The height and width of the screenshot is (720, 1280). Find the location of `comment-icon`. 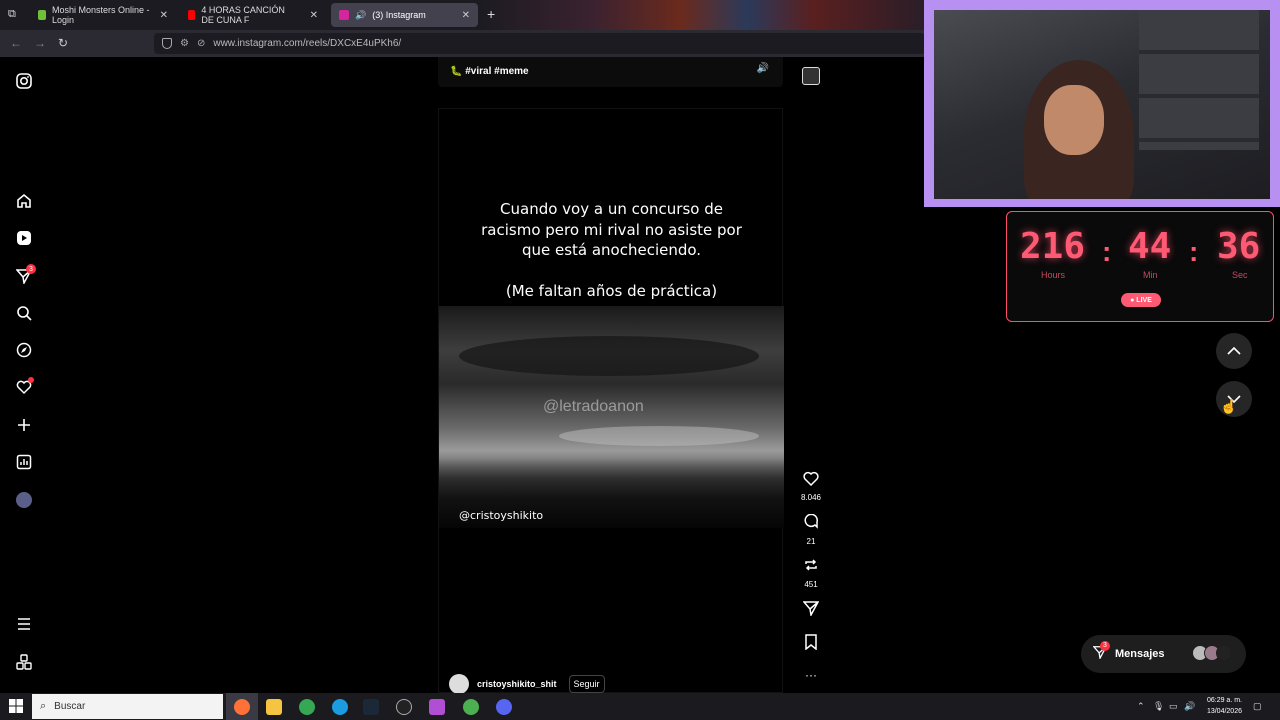

comment-icon is located at coordinates (811, 523).